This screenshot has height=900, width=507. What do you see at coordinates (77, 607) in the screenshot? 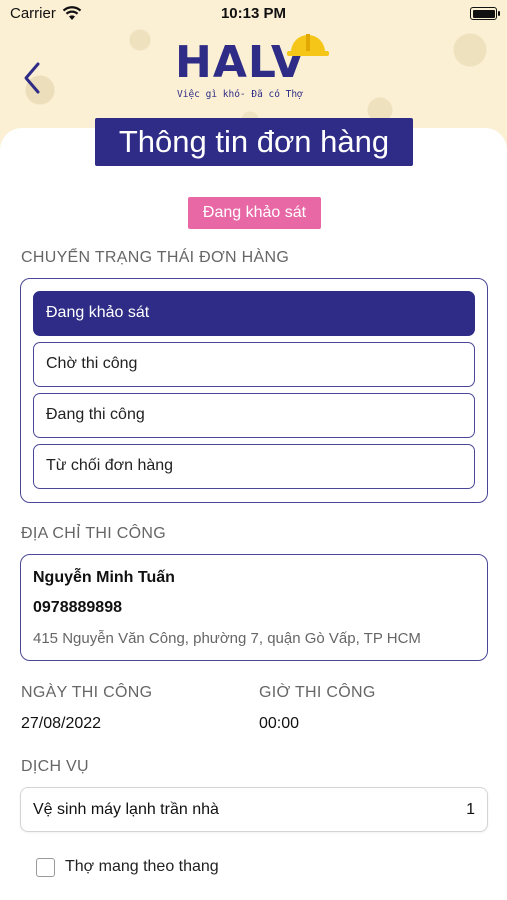
I see `customer-phone: 0978889898` at bounding box center [77, 607].